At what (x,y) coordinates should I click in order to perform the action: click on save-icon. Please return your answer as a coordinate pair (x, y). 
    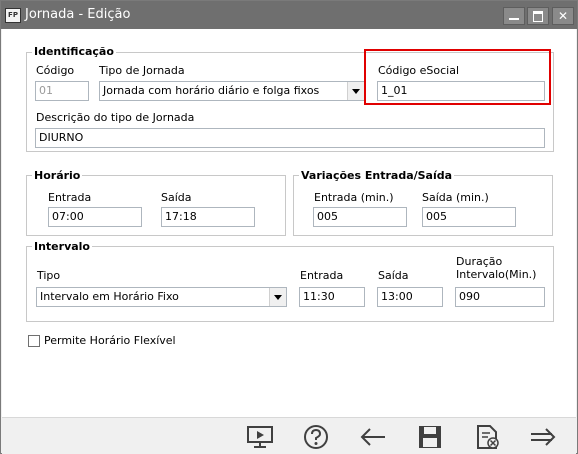
    Looking at the image, I should click on (430, 437).